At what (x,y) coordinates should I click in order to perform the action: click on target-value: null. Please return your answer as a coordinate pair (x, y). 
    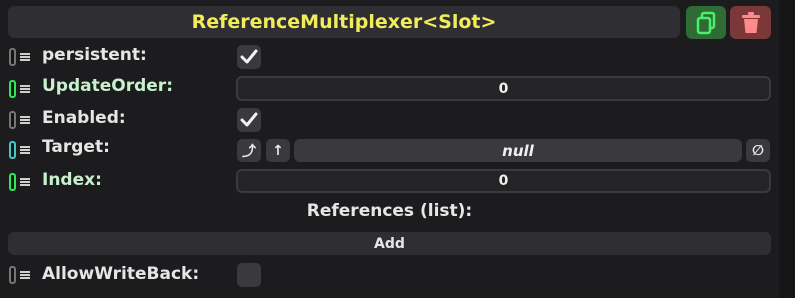
    Looking at the image, I should click on (518, 150).